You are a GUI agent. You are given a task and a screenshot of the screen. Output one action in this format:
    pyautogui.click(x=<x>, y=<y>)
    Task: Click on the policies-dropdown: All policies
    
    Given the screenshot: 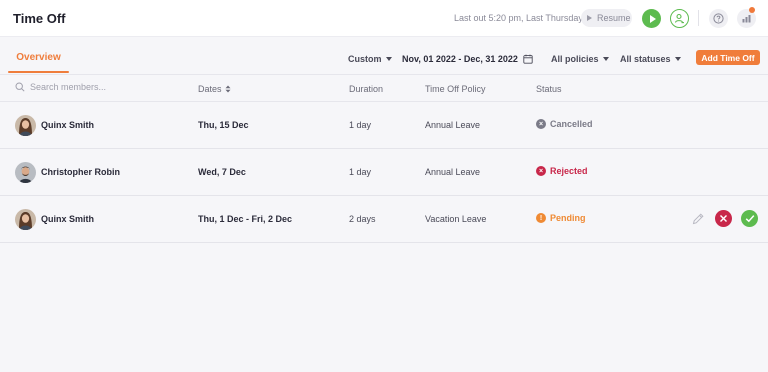 What is the action you would take?
    pyautogui.click(x=580, y=59)
    